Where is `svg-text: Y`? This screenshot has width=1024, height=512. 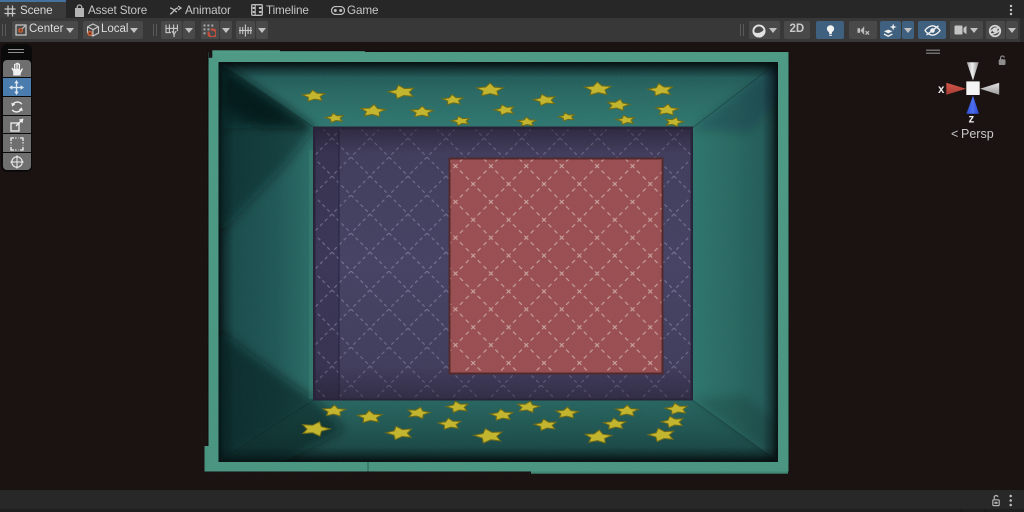
svg-text: Y is located at coordinates (174, 33).